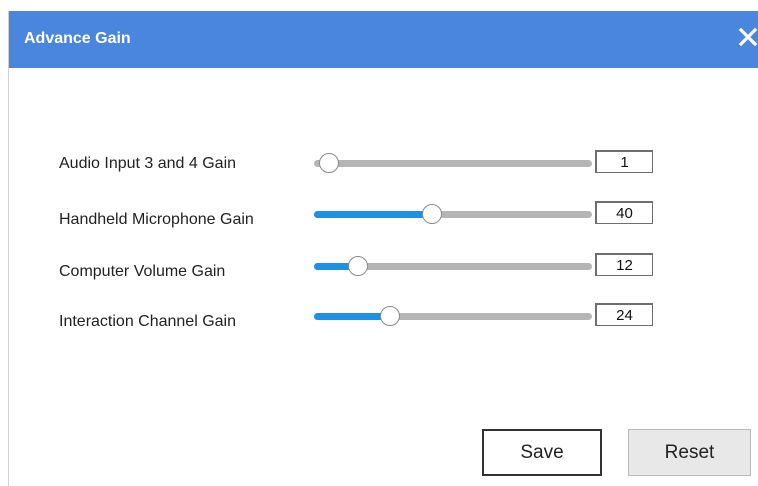 This screenshot has height=486, width=758. I want to click on gain-label-audio-input: Audio Input 3 and 4 Gain, so click(148, 163).